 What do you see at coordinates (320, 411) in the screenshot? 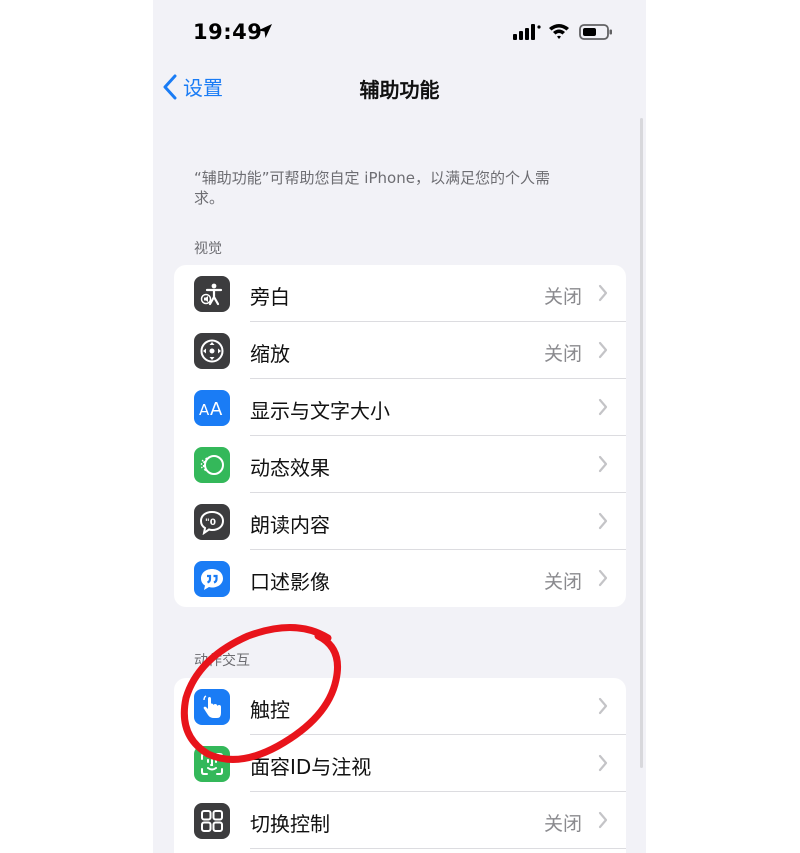
I see `row-label: 显示与文字大小` at bounding box center [320, 411].